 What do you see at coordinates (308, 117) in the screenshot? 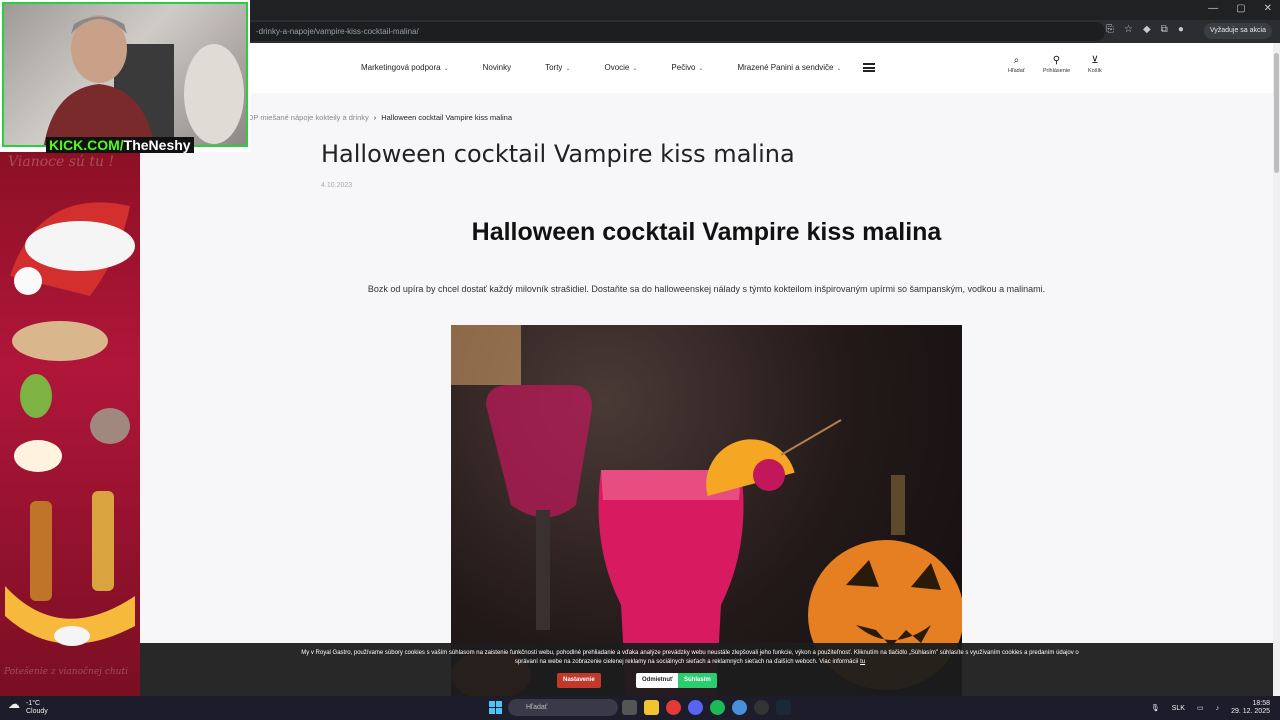
I see `breadcrumb-parent-link: DP miešané nápoje kokteily a drinky` at bounding box center [308, 117].